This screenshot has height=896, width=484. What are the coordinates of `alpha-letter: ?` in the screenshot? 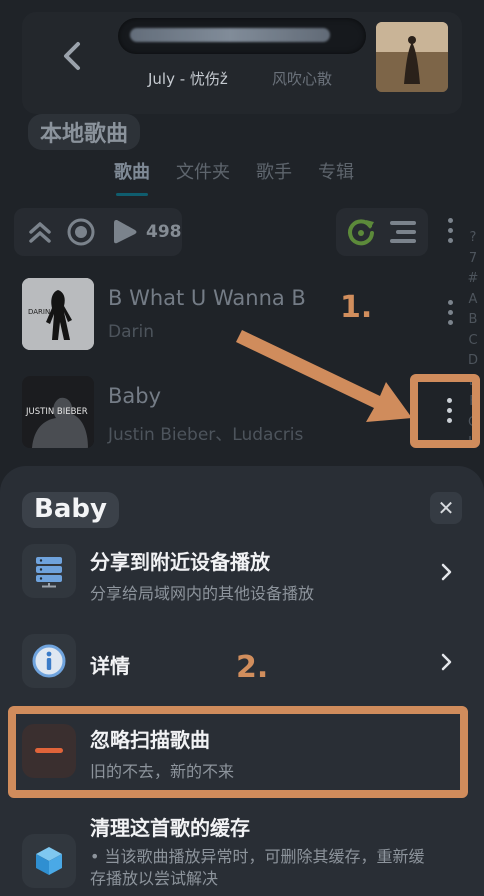 It's located at (473, 238).